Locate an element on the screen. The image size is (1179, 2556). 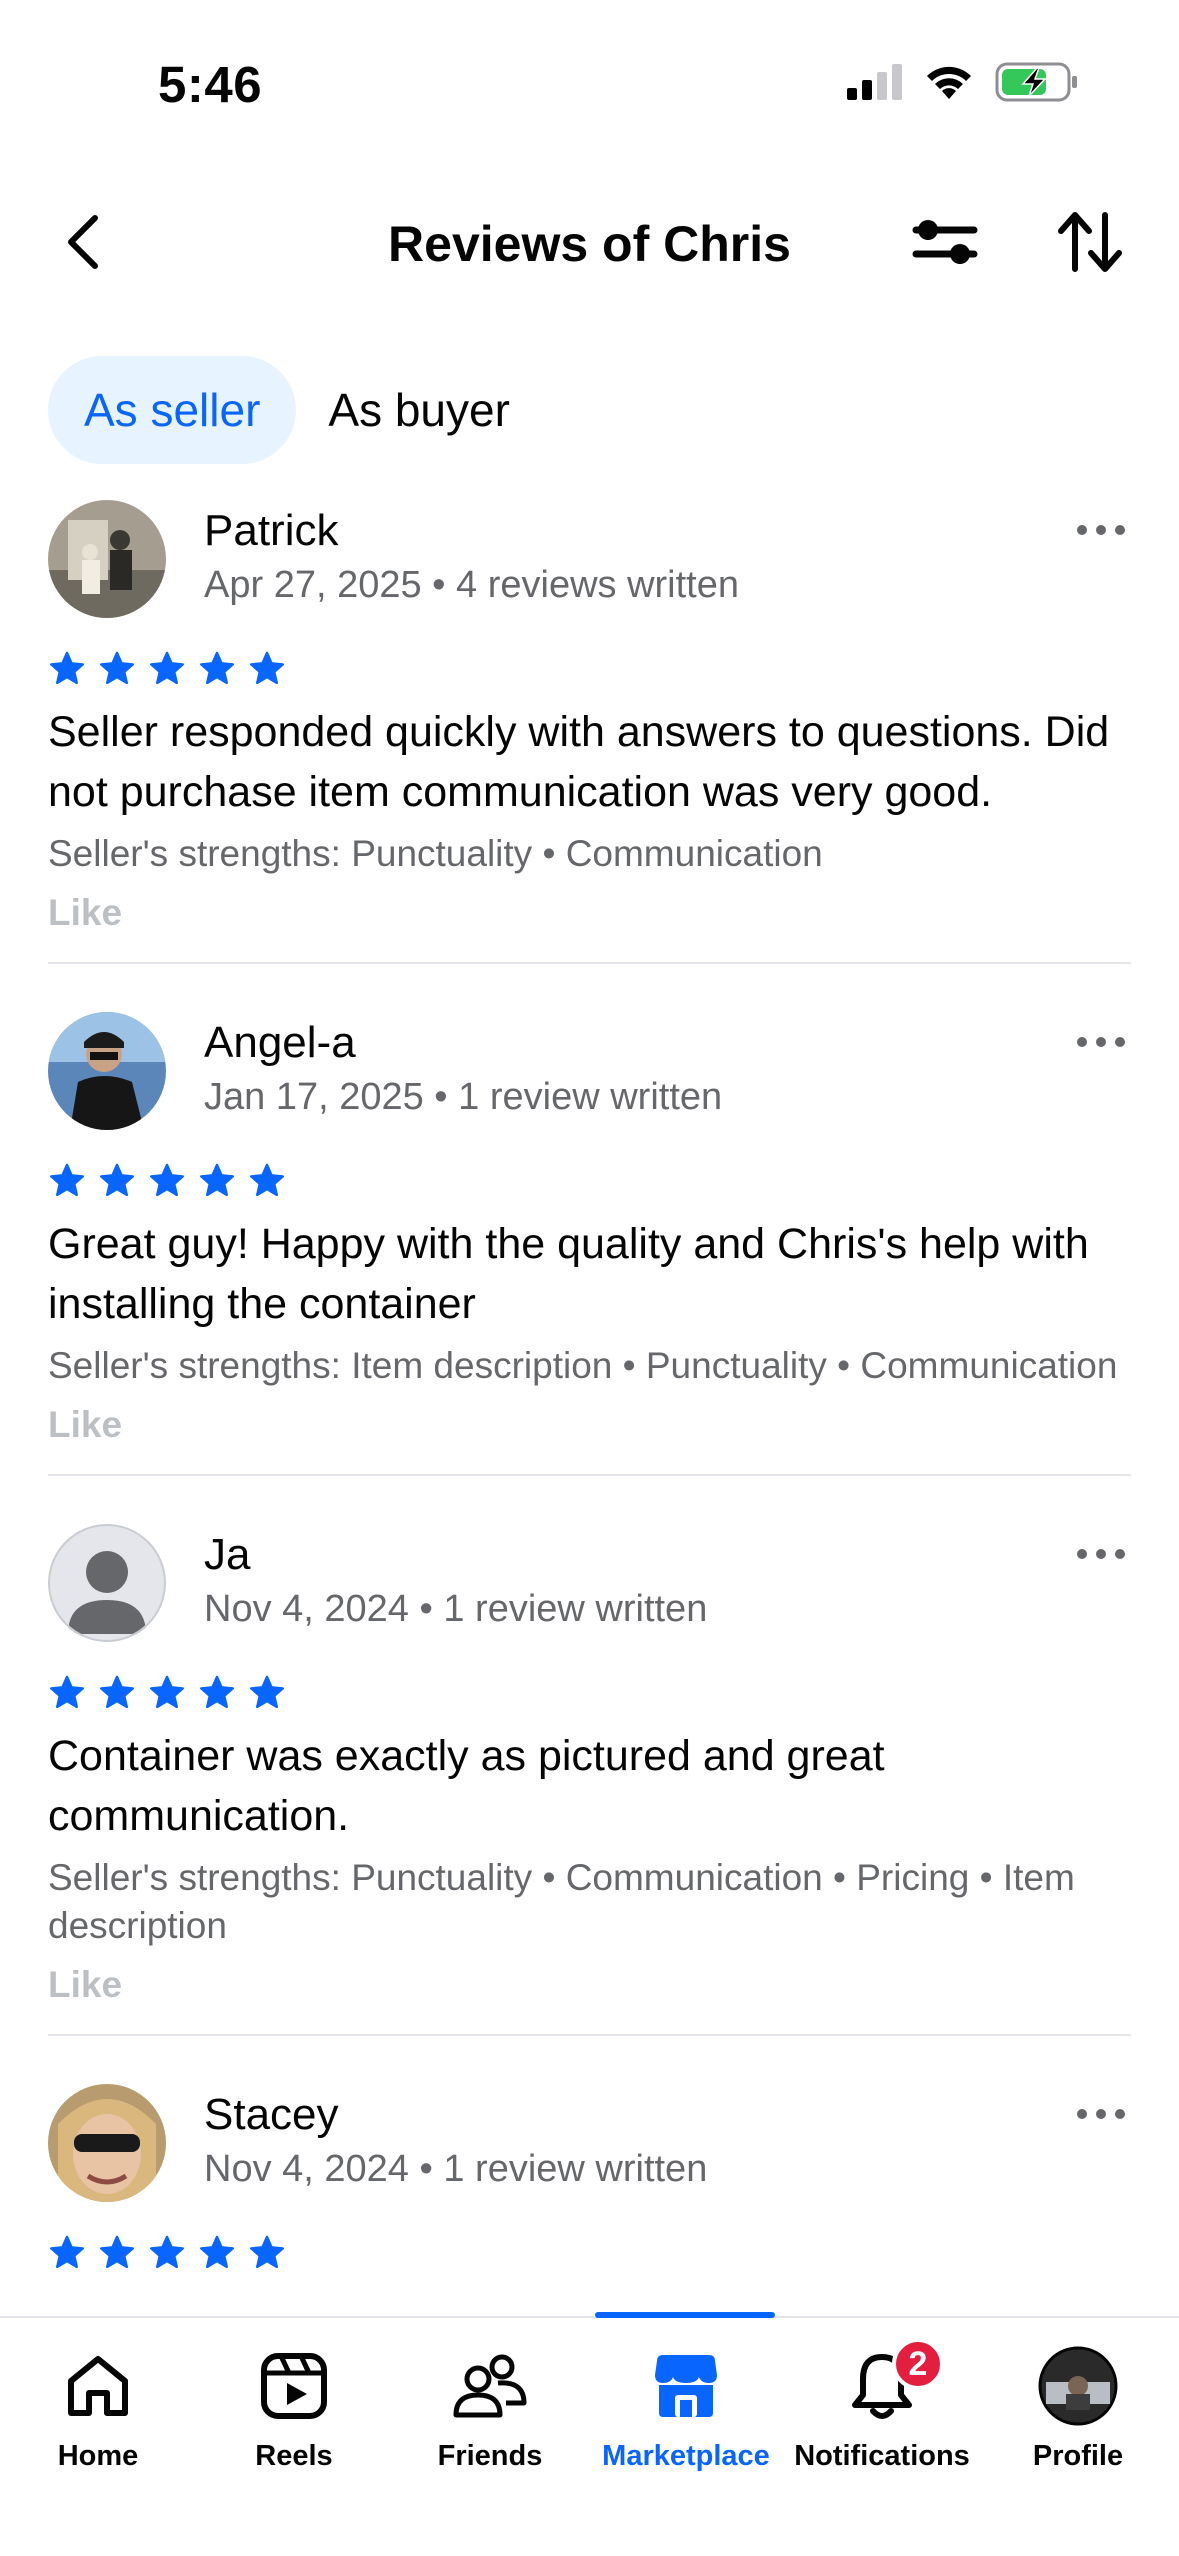
sort-arrows-icon is located at coordinates (1090, 242).